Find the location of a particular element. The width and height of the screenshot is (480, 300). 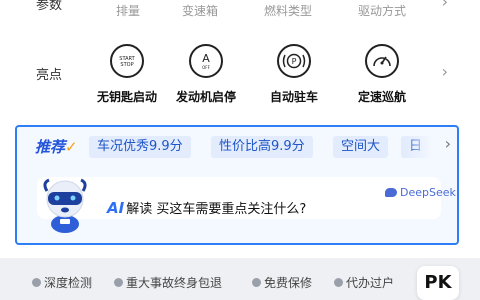

ai-question-text: AI 解读 买这车需要重点关注什么? is located at coordinates (206, 207).